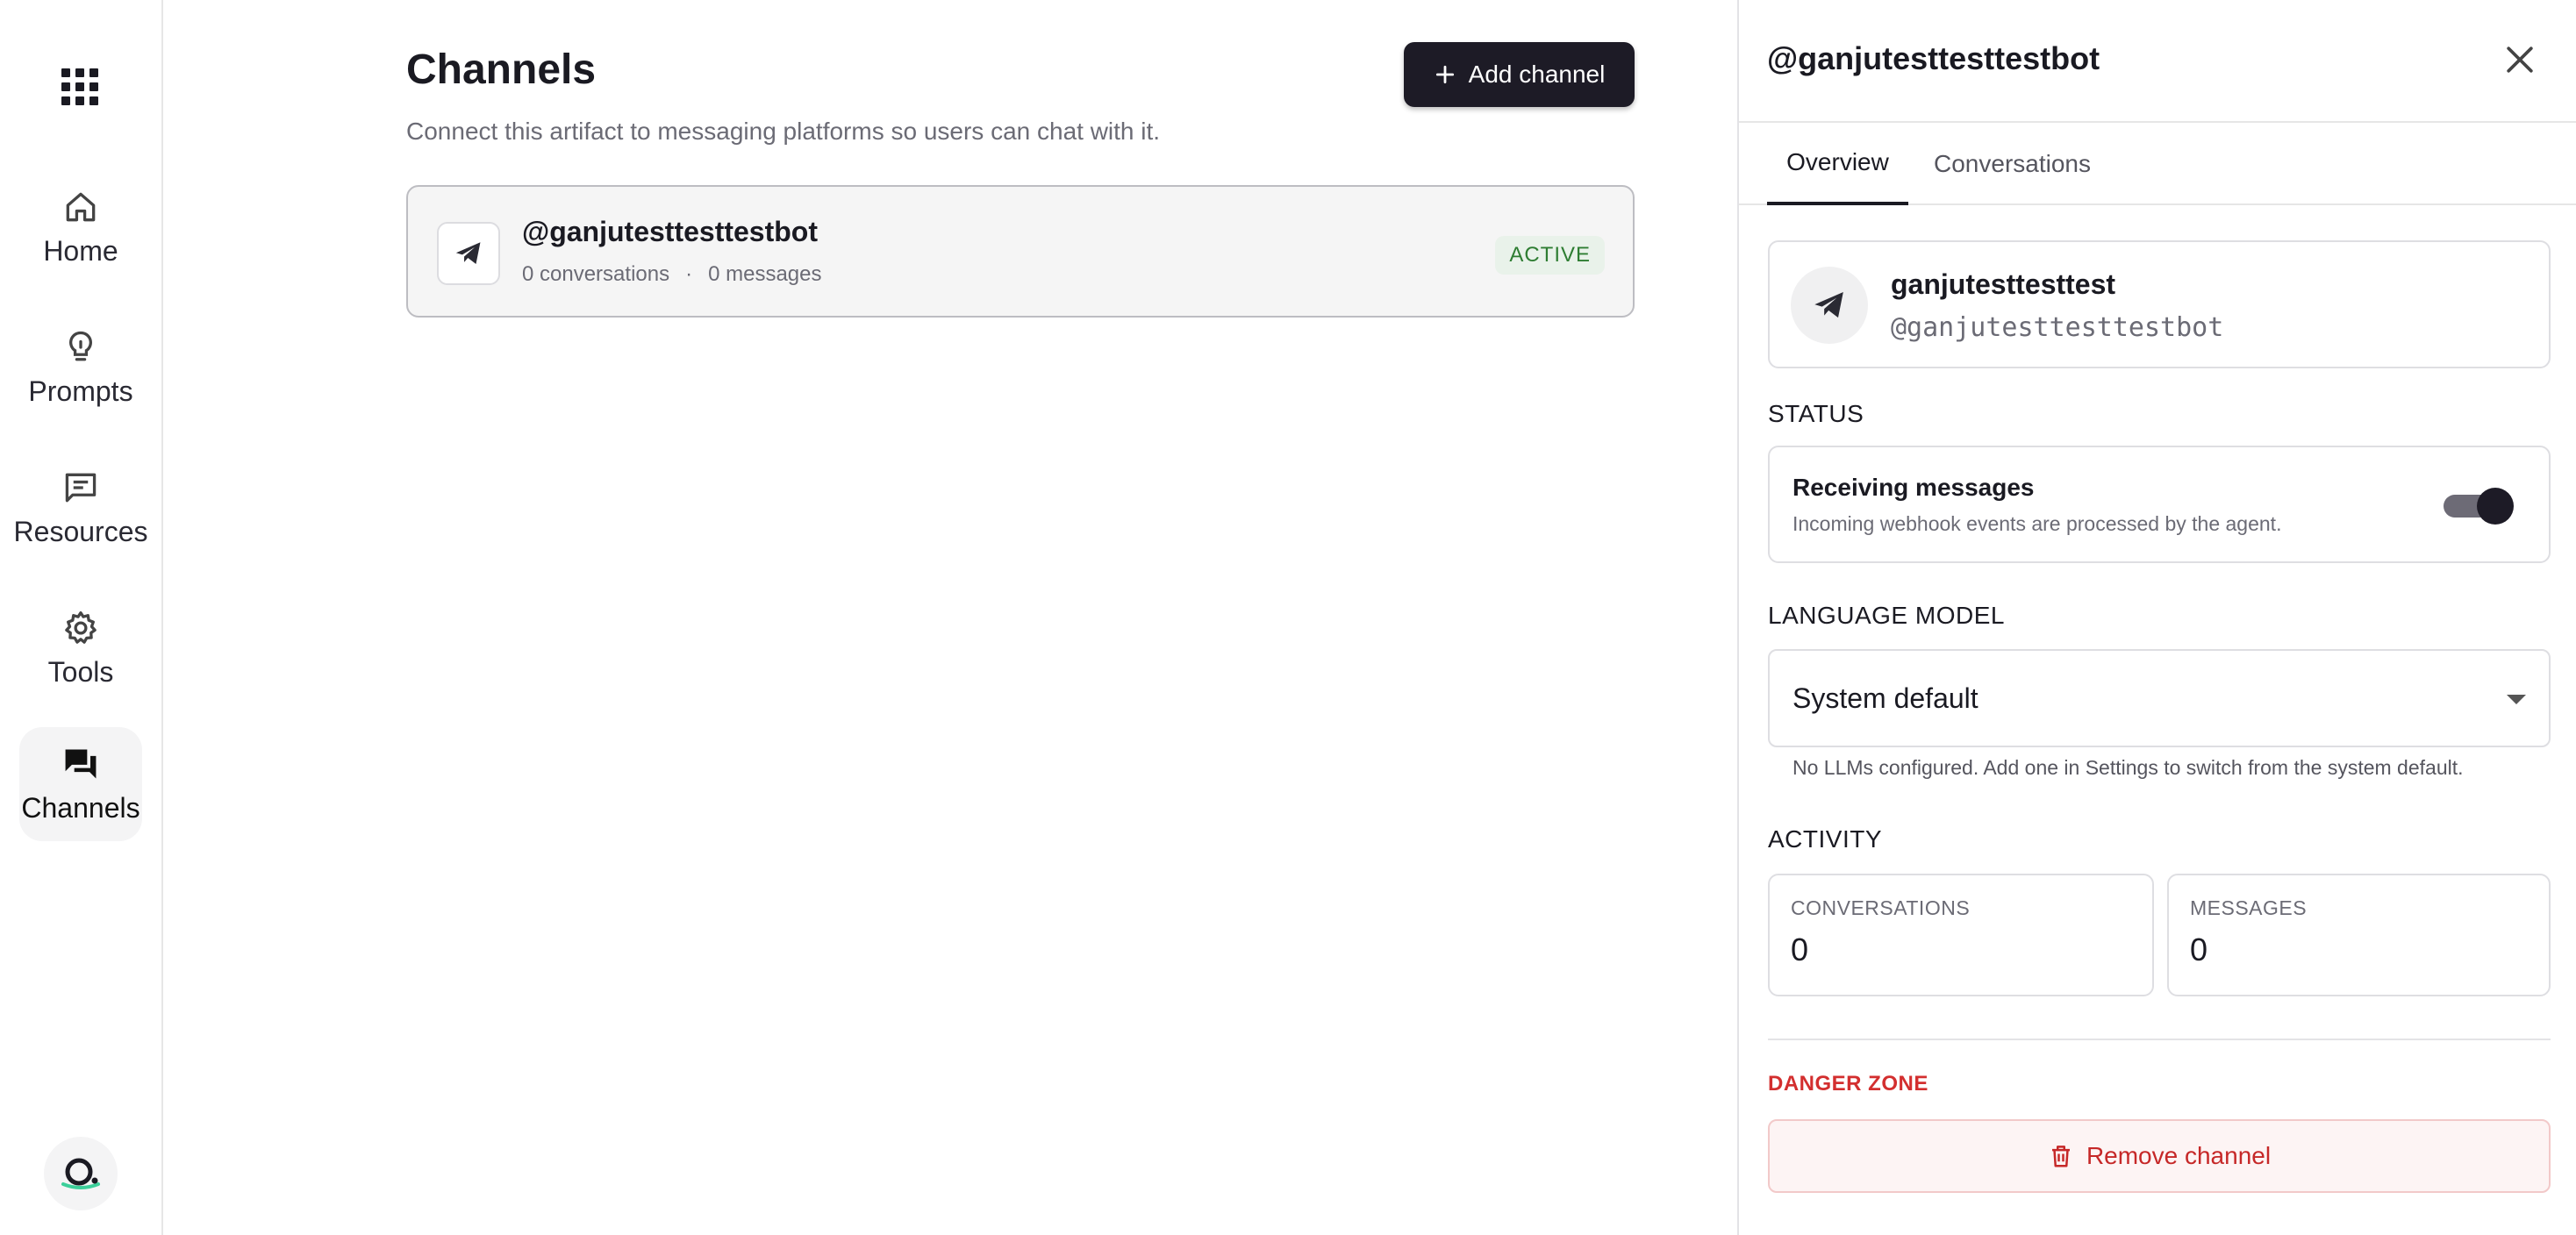 The image size is (2576, 1235). I want to click on conversations-stat-card: CONVERSATIONS 0, so click(1961, 935).